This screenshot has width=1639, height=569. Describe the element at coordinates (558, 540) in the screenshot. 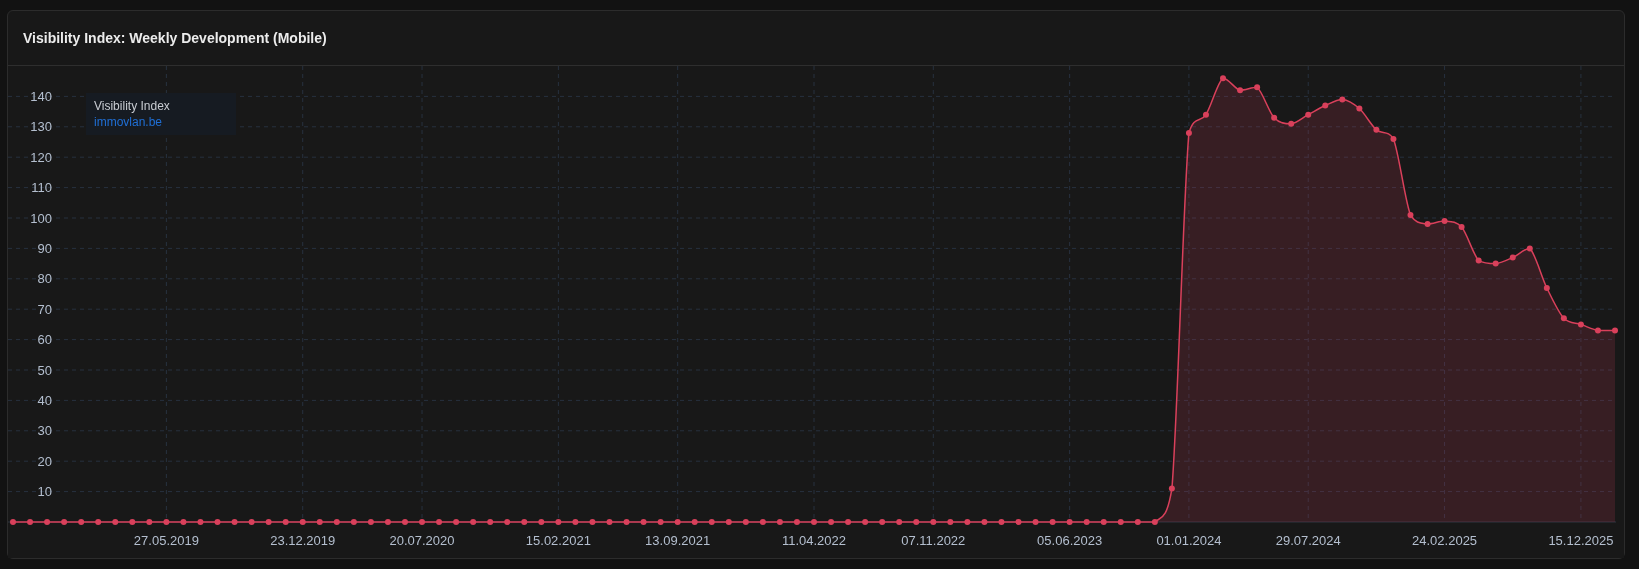

I see `axis-label: 15.02.2021` at that location.